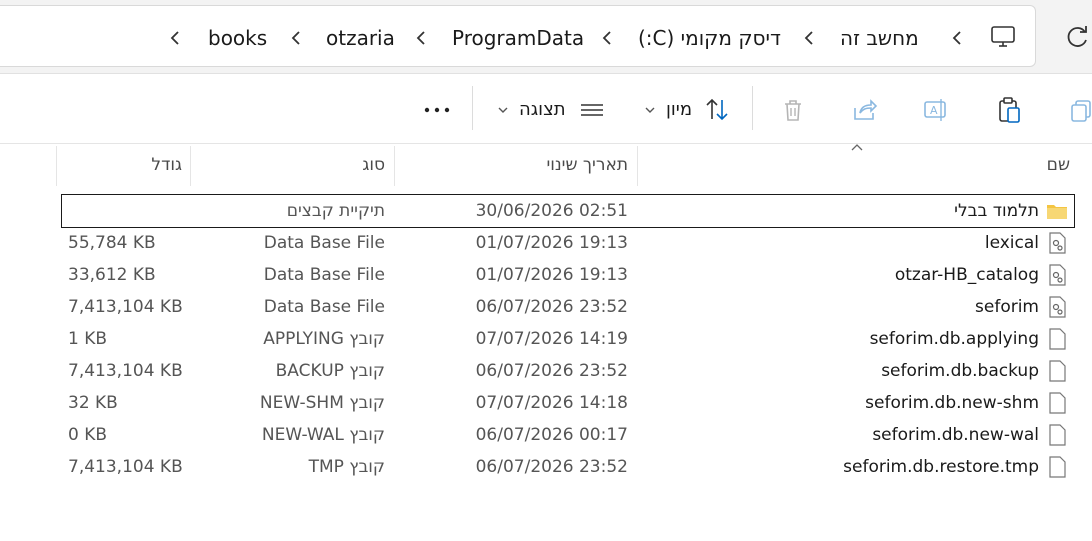  Describe the element at coordinates (960, 371) in the screenshot. I see `file-name: seforim.db.backup` at that location.